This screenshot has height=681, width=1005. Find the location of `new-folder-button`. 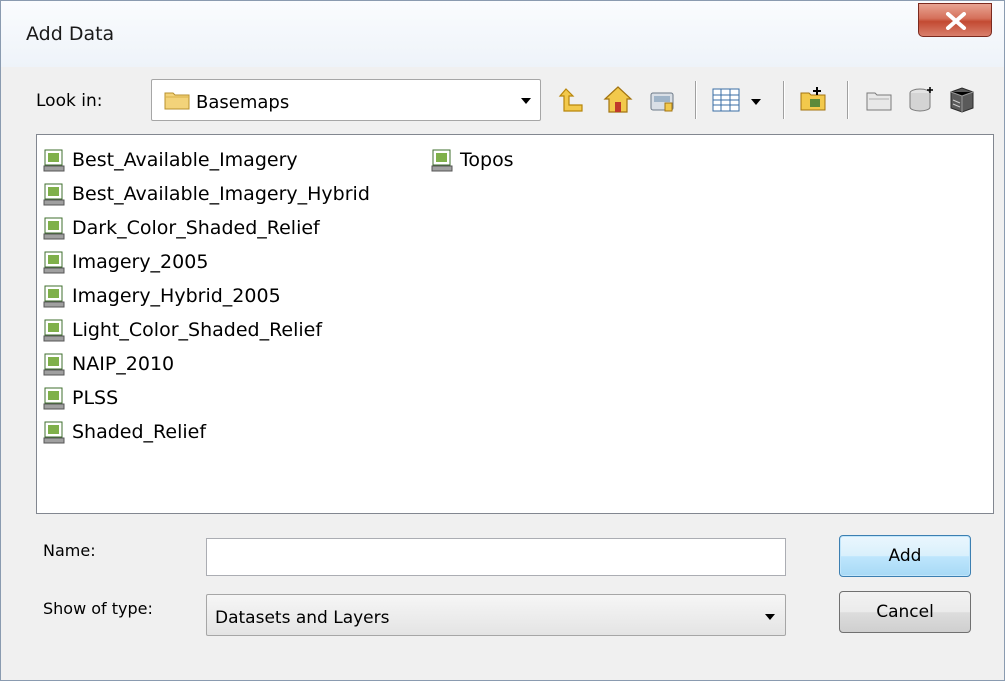

new-folder-button is located at coordinates (814, 100).